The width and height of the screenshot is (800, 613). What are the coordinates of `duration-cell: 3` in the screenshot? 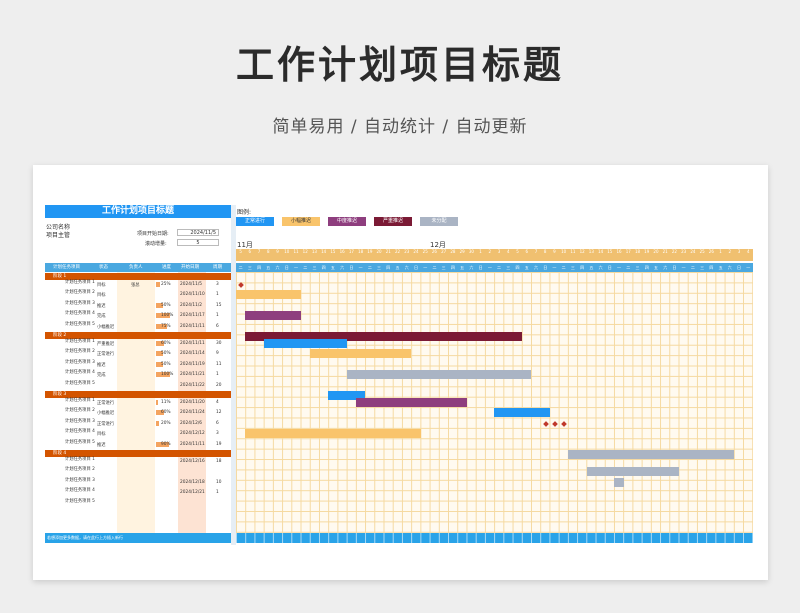 It's located at (217, 284).